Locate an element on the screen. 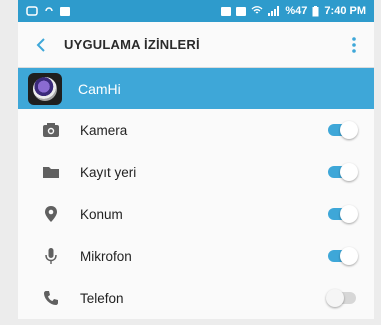 This screenshot has height=325, width=381. app-bar: UYGULAMA İZİNLERİ is located at coordinates (196, 45).